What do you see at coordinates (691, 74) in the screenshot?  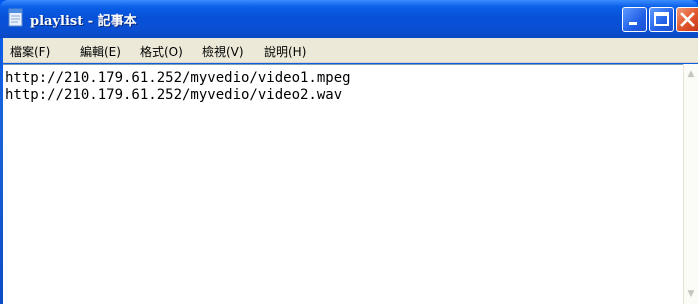 I see `scroll-up-icon: ▲` at bounding box center [691, 74].